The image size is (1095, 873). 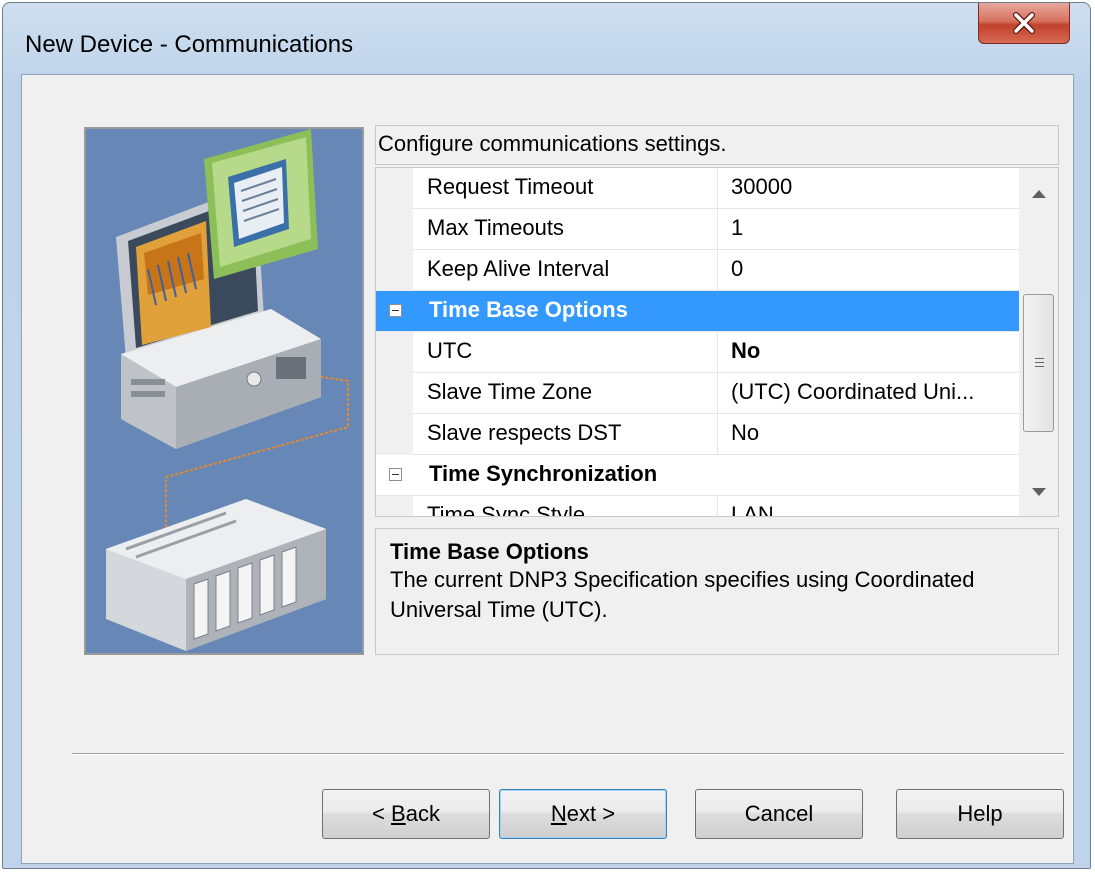 I want to click on close-icon, so click(x=1024, y=23).